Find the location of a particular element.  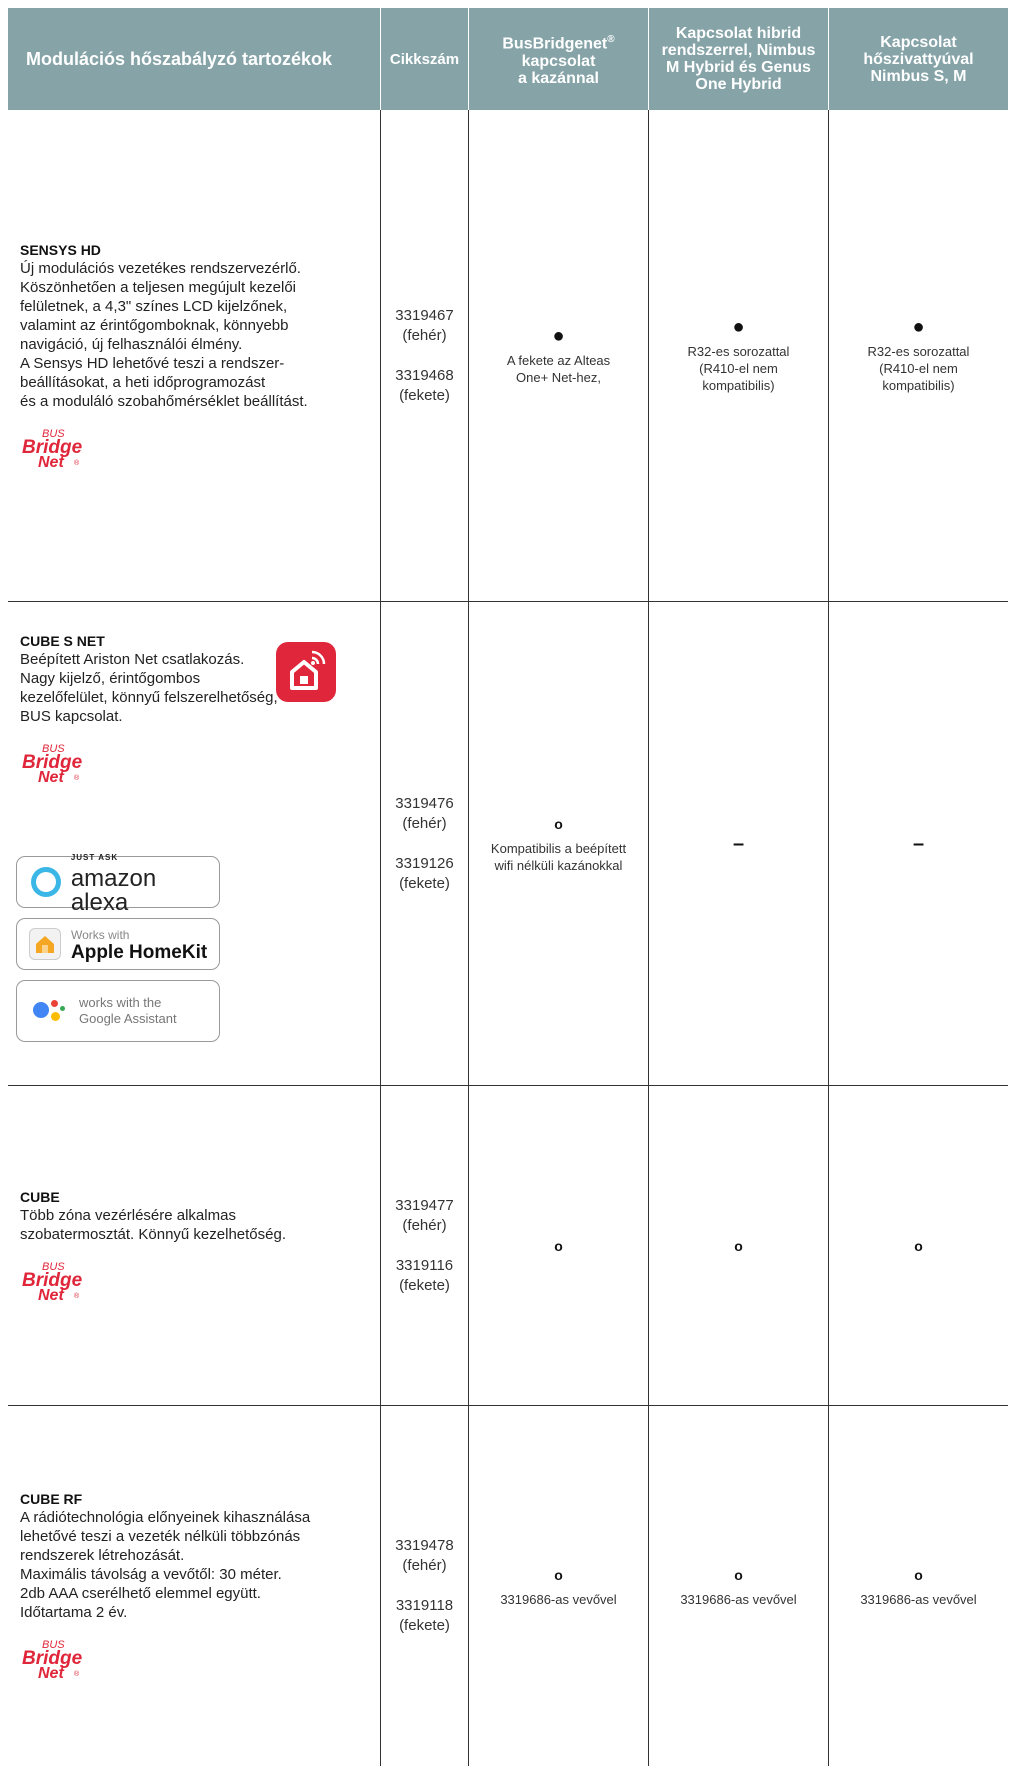

code-block: 3319478 (fehér) 3319118 (fekete) is located at coordinates (424, 1586).